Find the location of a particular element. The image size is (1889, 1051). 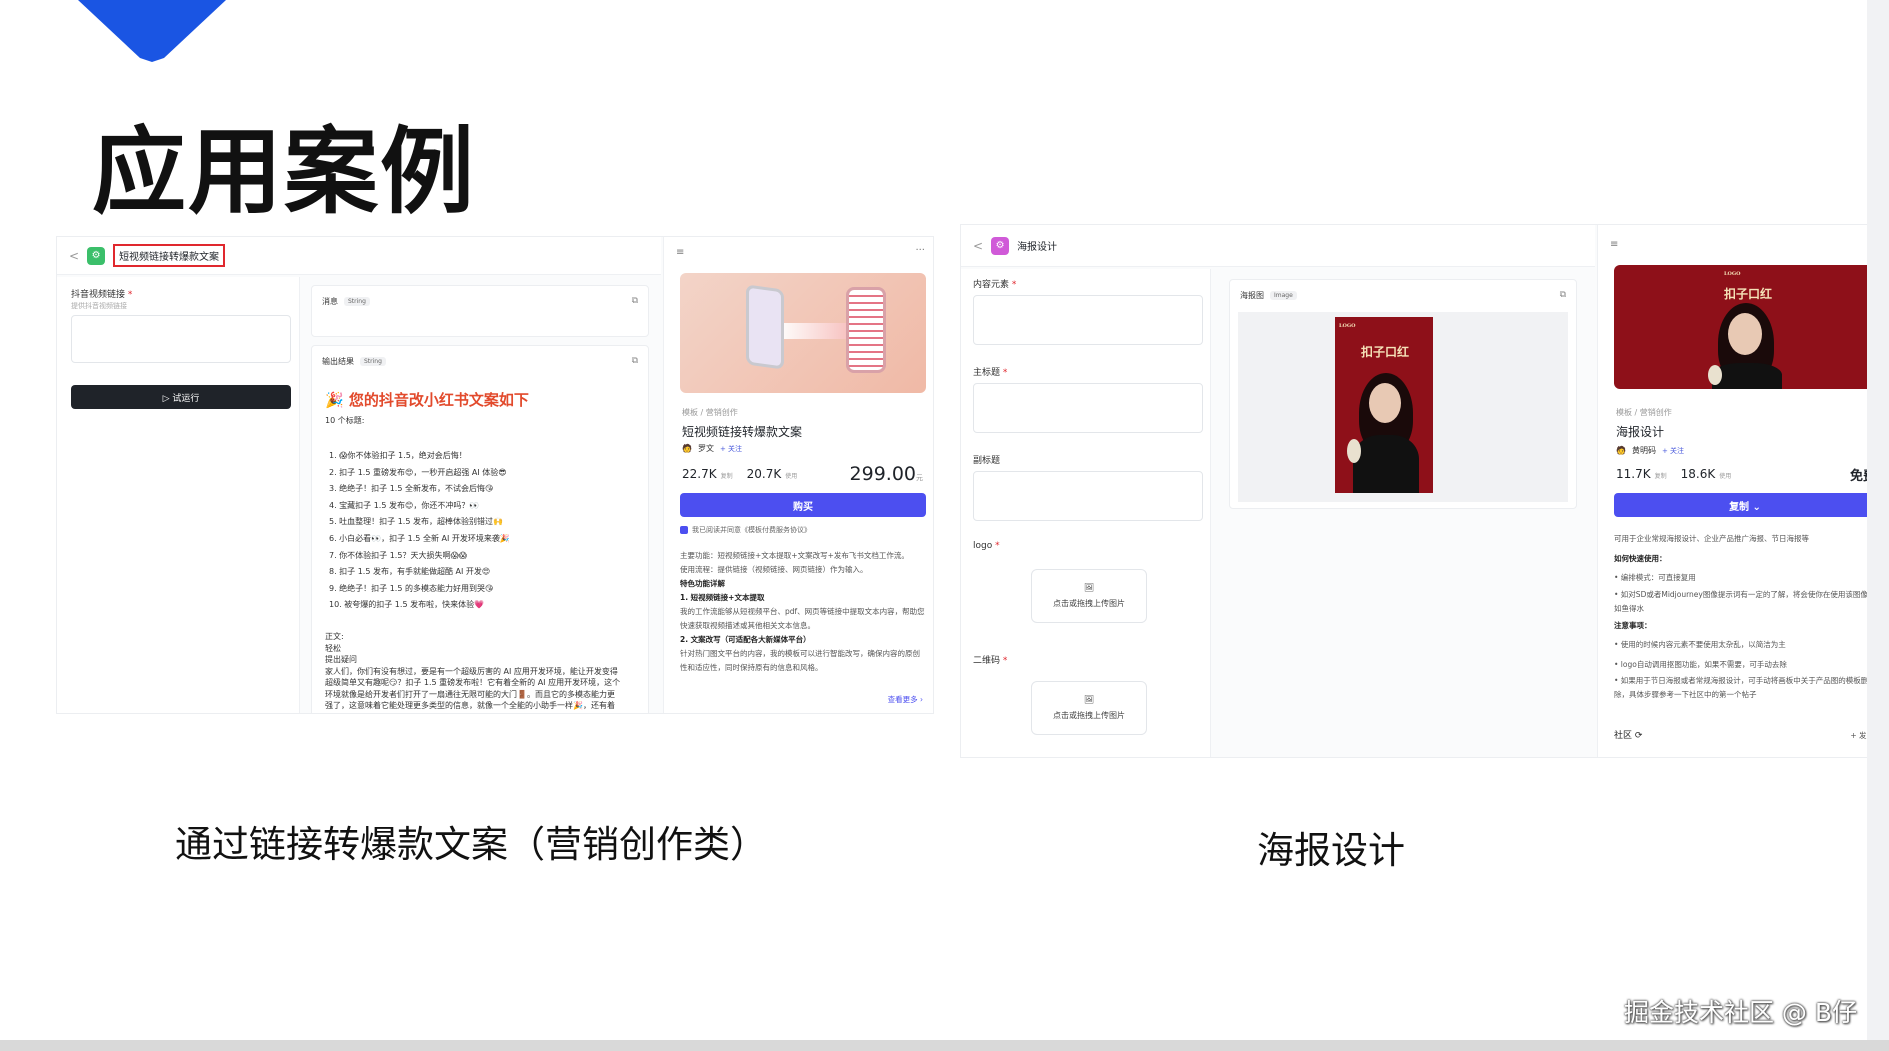

feature-heading: 2. 文案改写（可适配各大新媒体平台） is located at coordinates (745, 639).